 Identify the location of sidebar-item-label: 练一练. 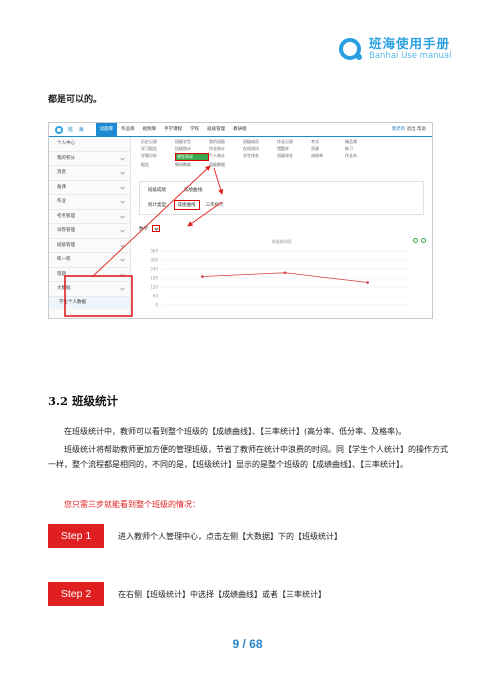
(64, 259).